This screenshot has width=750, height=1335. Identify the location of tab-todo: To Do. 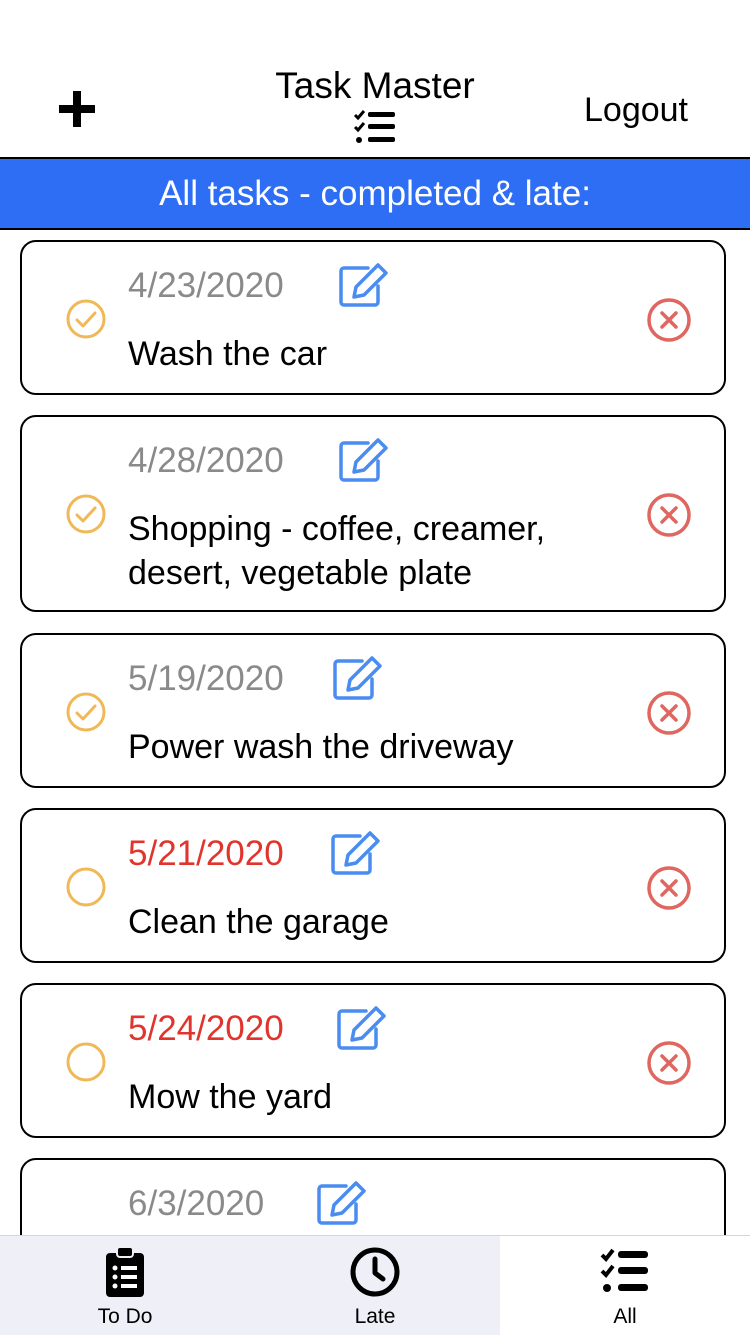
(125, 1285).